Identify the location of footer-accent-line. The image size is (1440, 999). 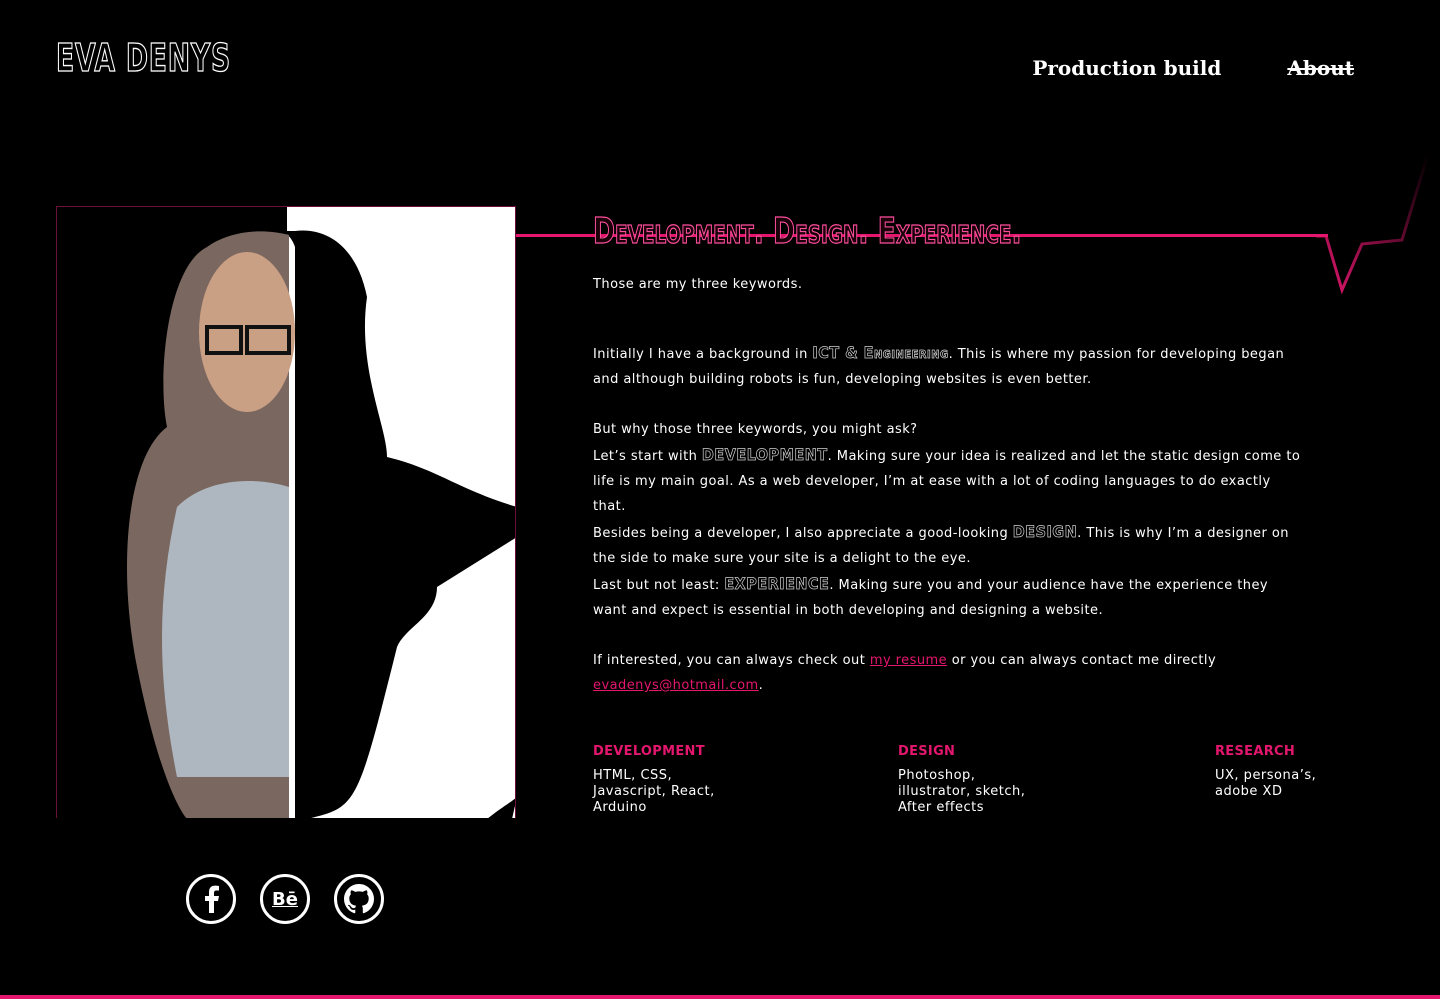
(720, 997).